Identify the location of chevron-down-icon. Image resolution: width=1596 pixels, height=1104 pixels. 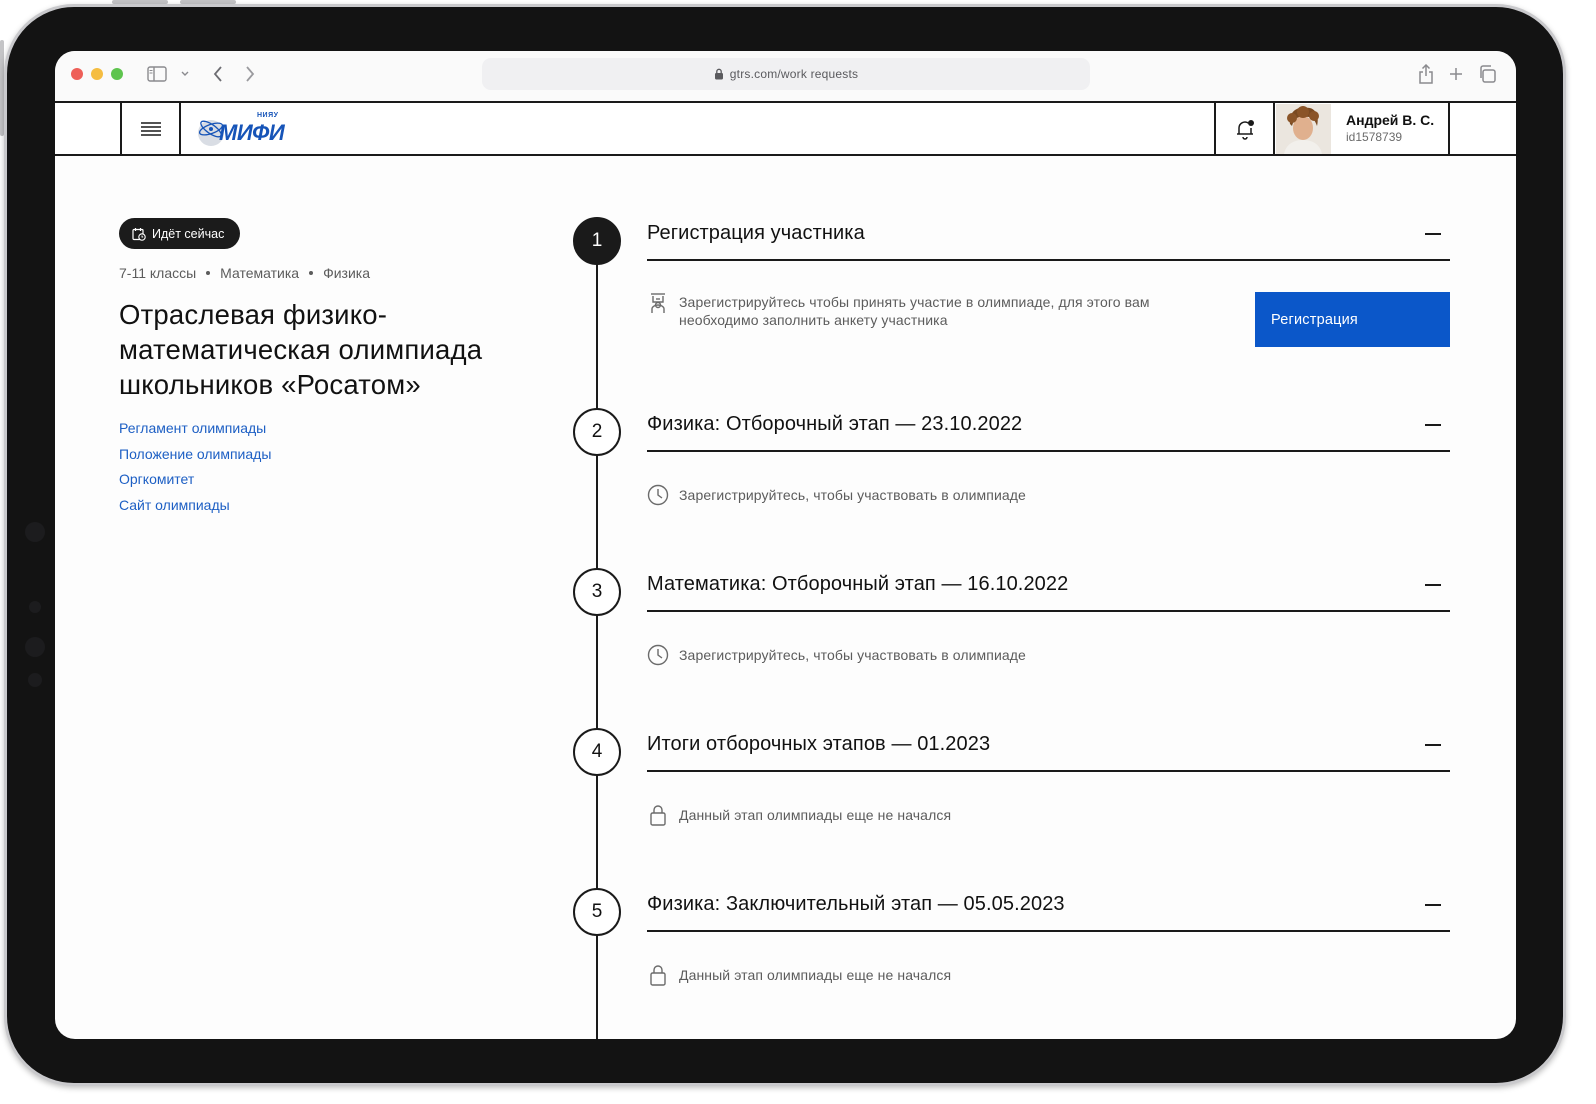
(185, 74).